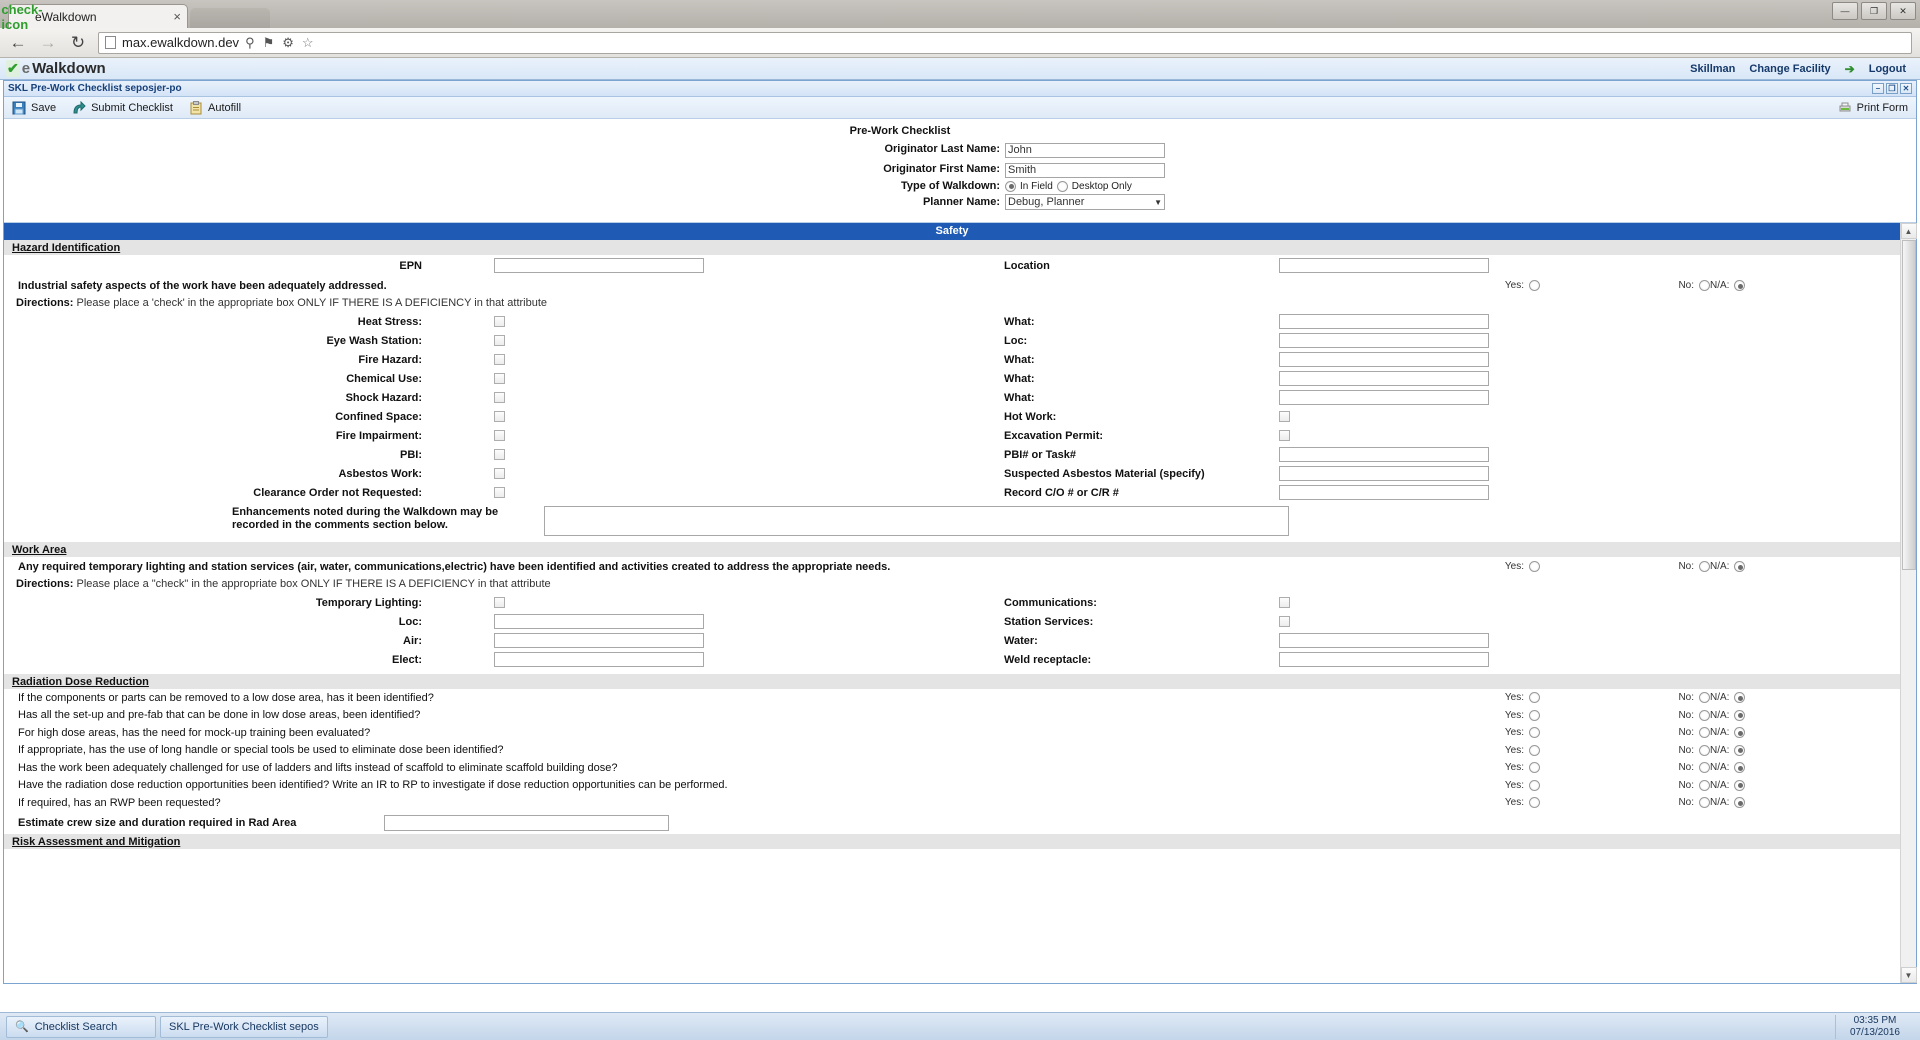 The width and height of the screenshot is (1920, 1040). What do you see at coordinates (1908, 405) in the screenshot?
I see `scrollbar-thumb` at bounding box center [1908, 405].